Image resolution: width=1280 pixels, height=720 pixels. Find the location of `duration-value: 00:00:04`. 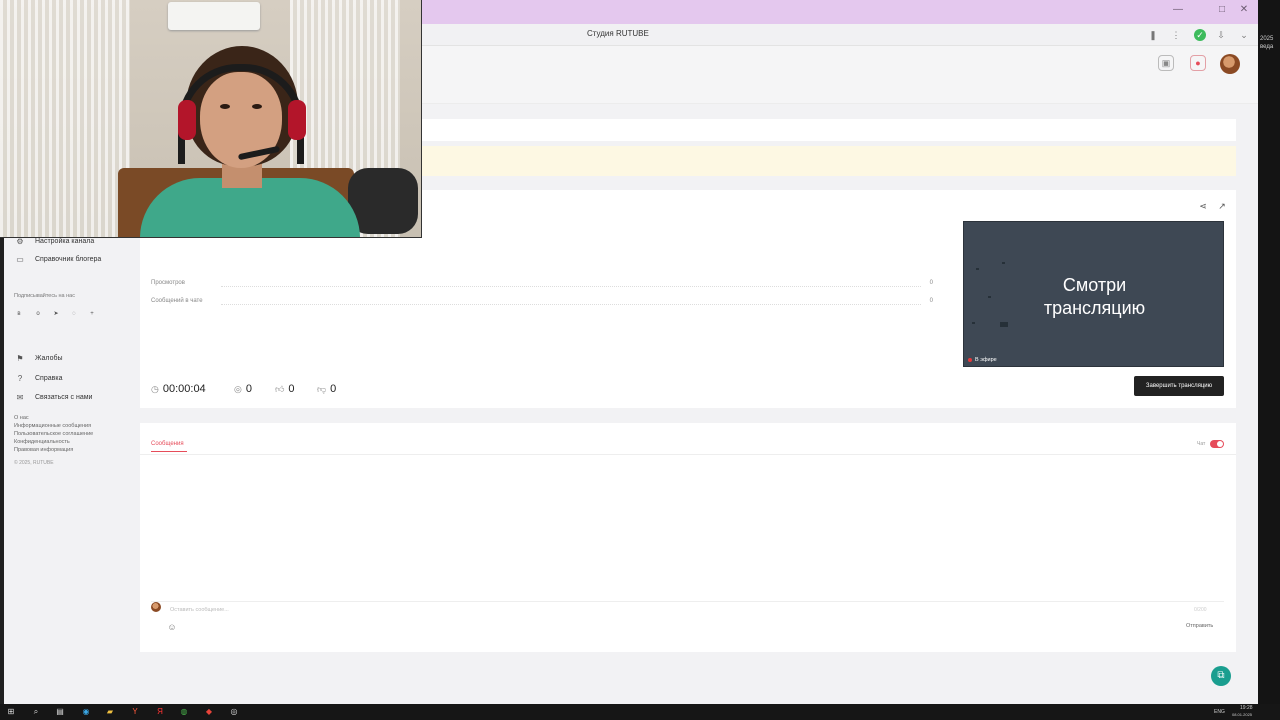

duration-value: 00:00:04 is located at coordinates (184, 389).